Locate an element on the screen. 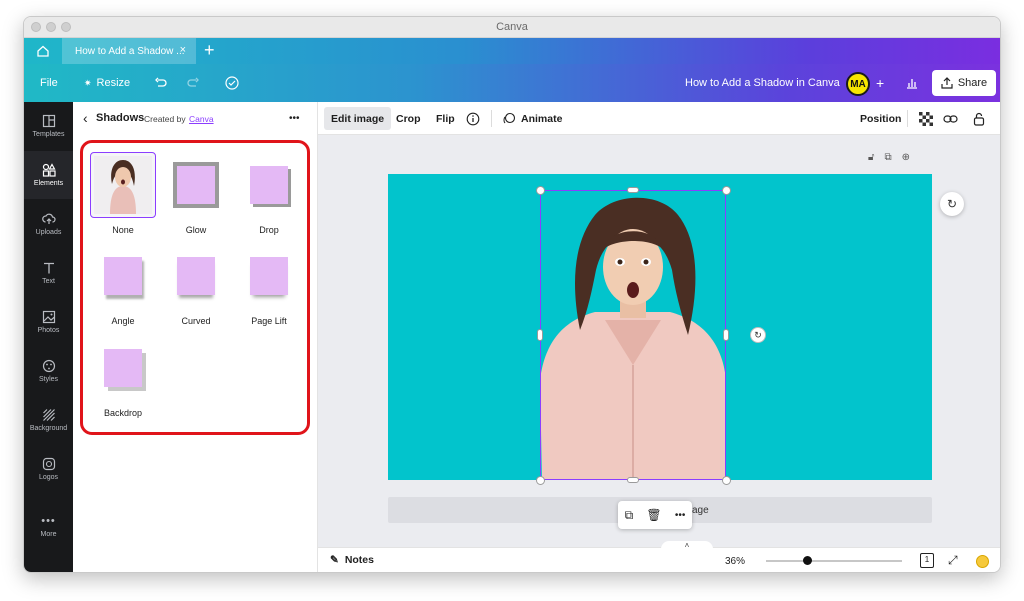  undo-icon is located at coordinates (161, 82).